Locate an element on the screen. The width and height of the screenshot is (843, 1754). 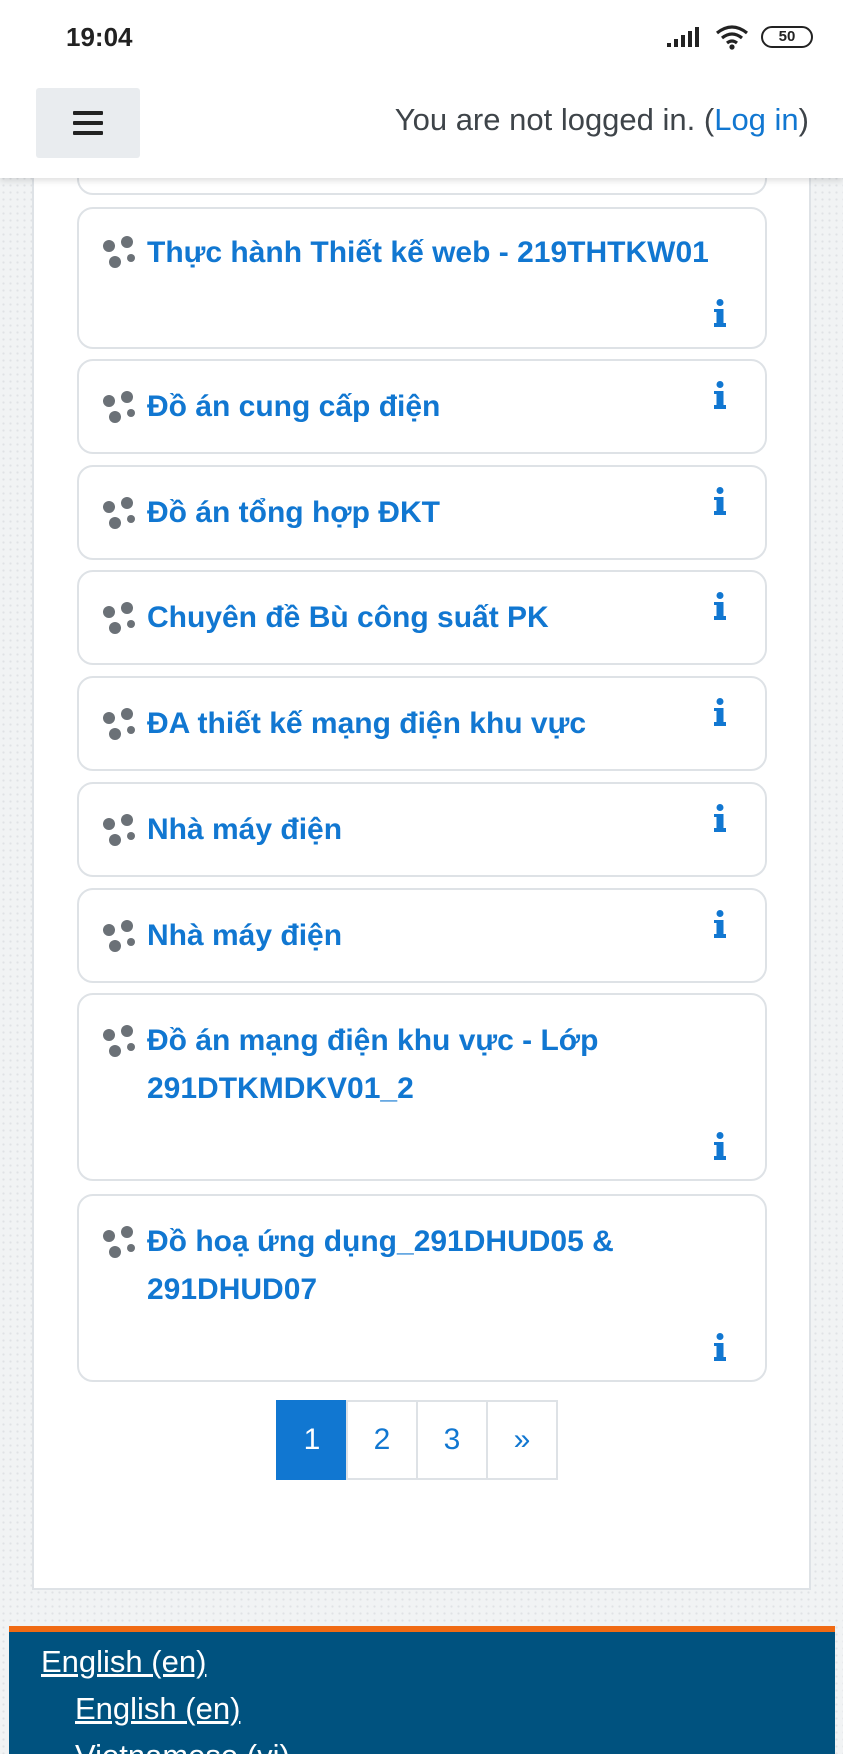
page-link-2: 2 is located at coordinates (382, 1440).